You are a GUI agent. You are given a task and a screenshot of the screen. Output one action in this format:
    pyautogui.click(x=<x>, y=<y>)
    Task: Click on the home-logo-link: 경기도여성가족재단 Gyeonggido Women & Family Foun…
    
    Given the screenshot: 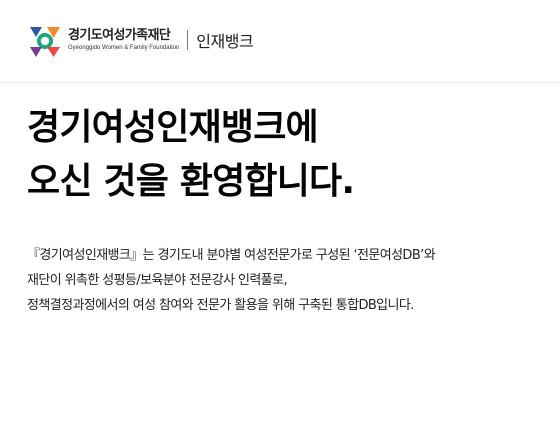 What is the action you would take?
    pyautogui.click(x=140, y=40)
    